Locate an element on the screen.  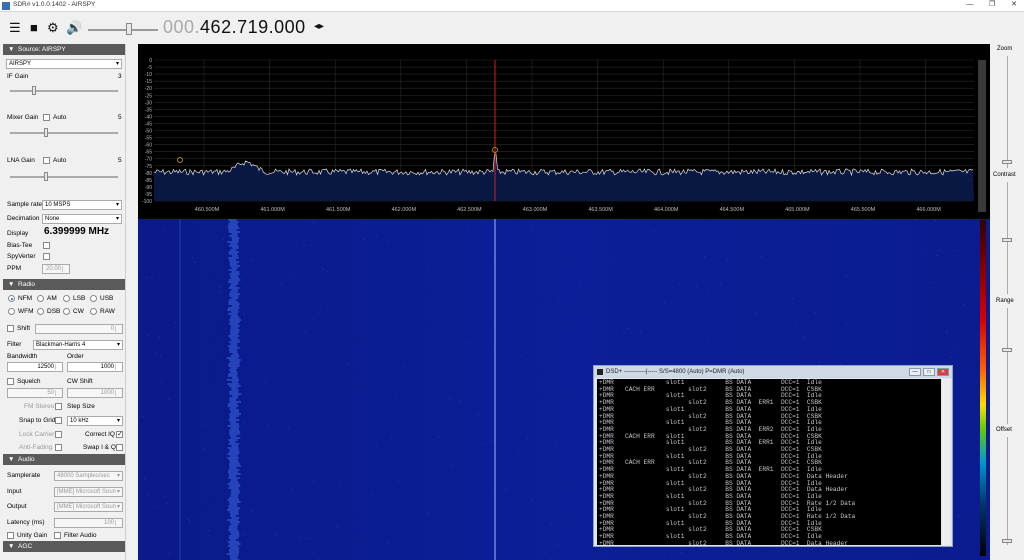
swap-iq-checkbox is located at coordinates (119, 447).